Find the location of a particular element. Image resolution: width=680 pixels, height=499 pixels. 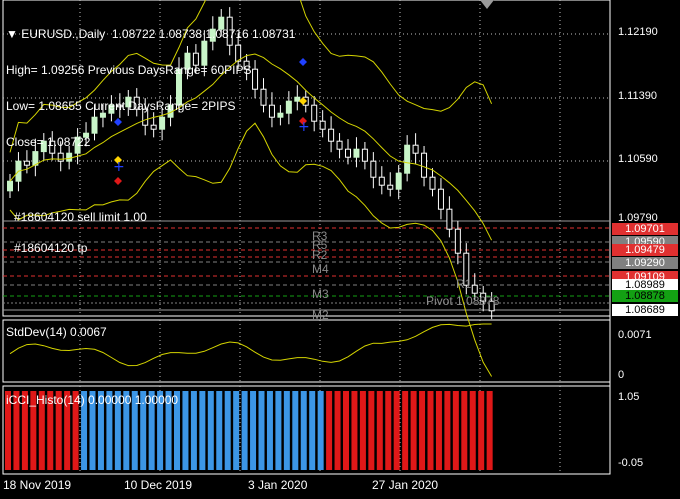

collapse-arrow-icon: ▼ is located at coordinates (12, 34).